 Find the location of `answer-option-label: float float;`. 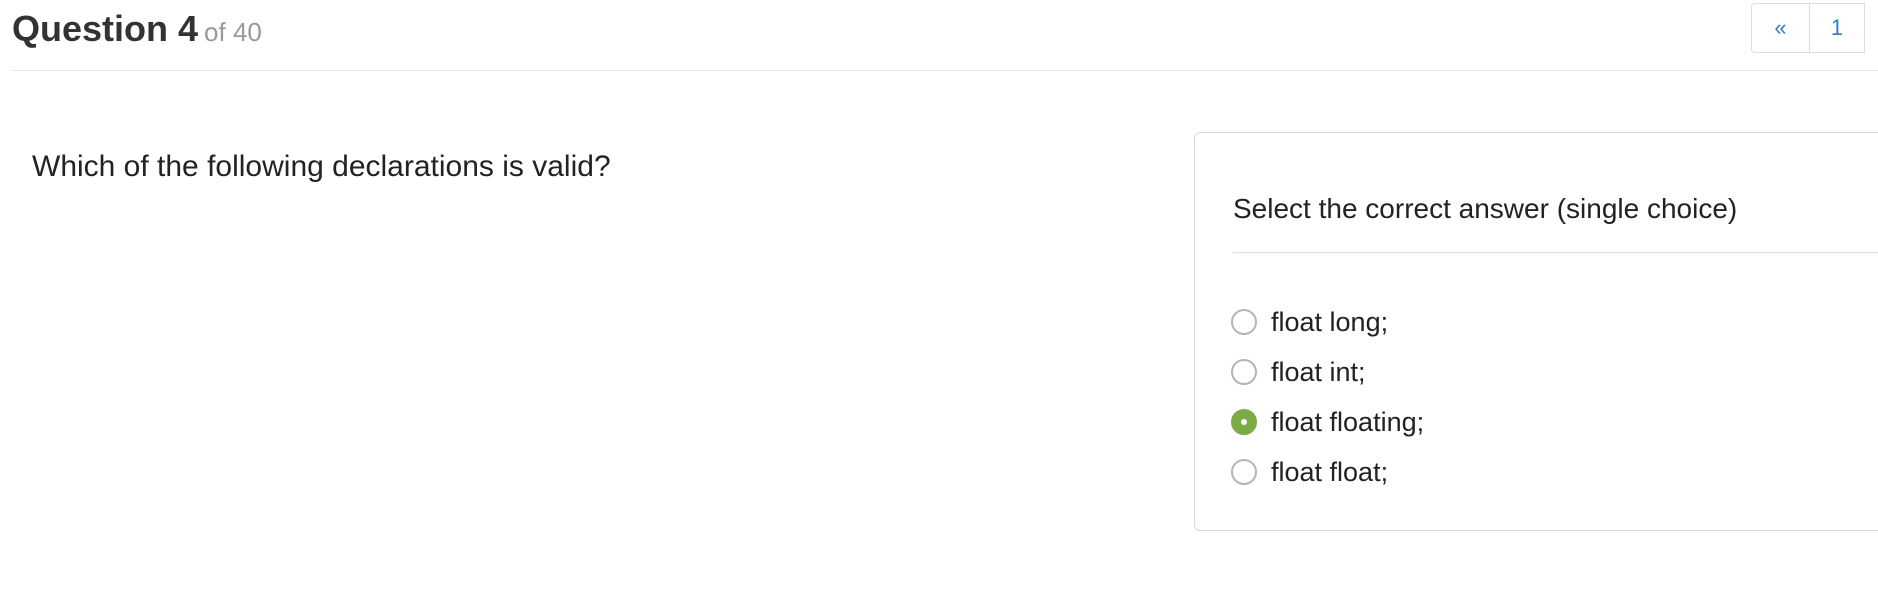

answer-option-label: float float; is located at coordinates (1330, 471).